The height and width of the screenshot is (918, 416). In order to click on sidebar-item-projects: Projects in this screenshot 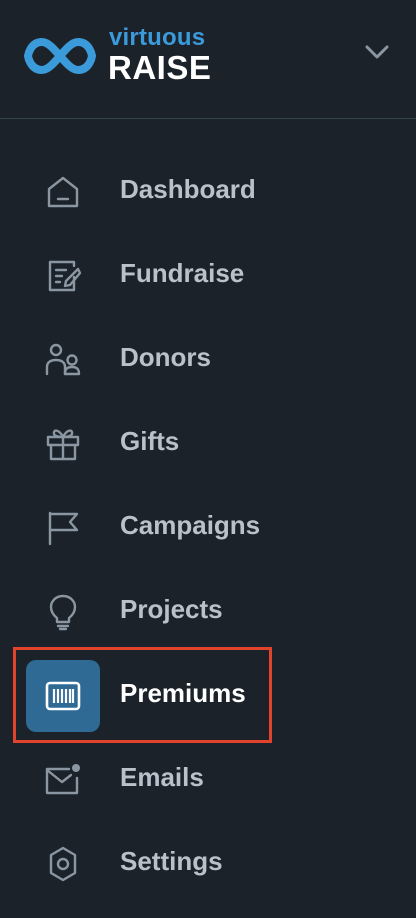, I will do `click(208, 612)`.